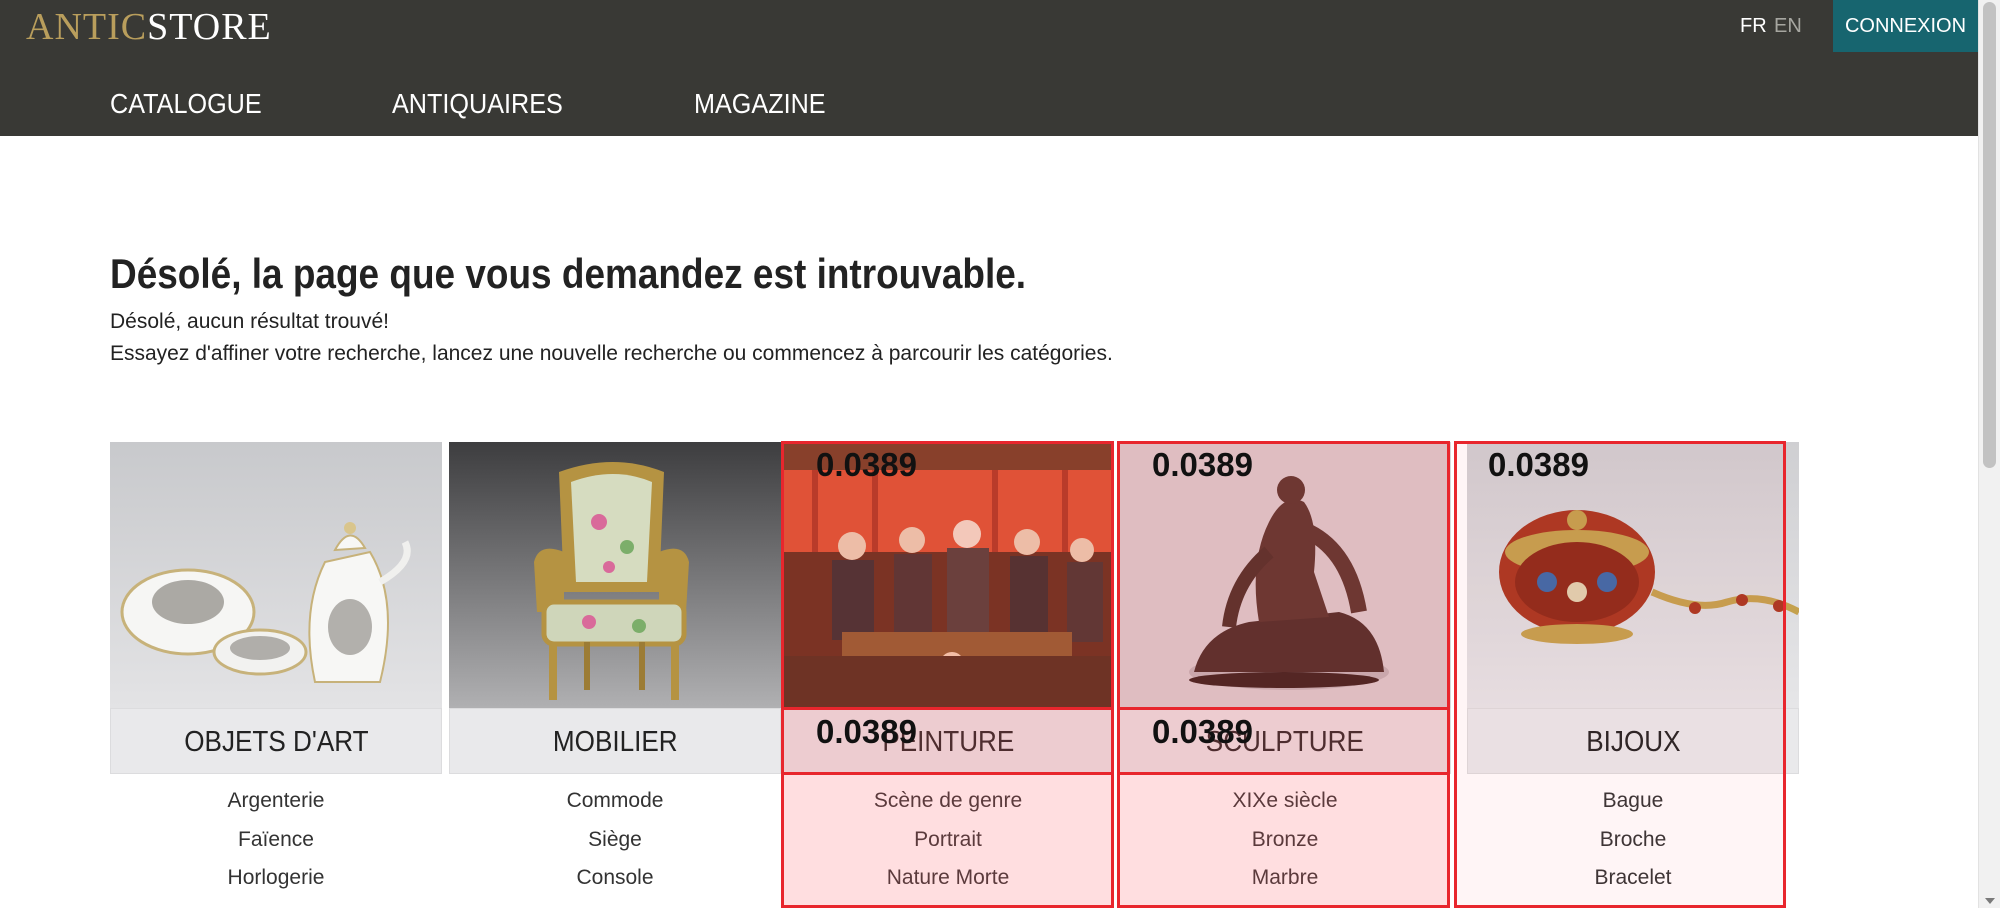  What do you see at coordinates (209, 27) in the screenshot?
I see `logo-text-store: STORE` at bounding box center [209, 27].